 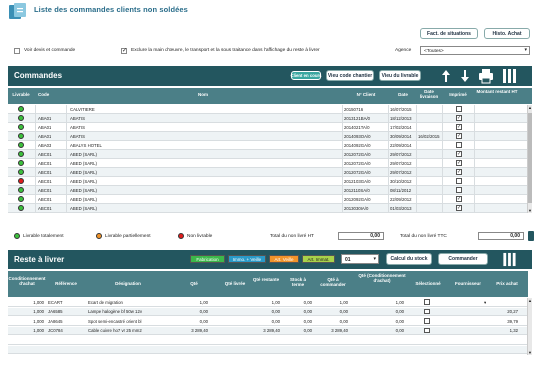 What do you see at coordinates (429, 94) in the screenshot?
I see `col-date-livraison: Date livraison` at bounding box center [429, 94].